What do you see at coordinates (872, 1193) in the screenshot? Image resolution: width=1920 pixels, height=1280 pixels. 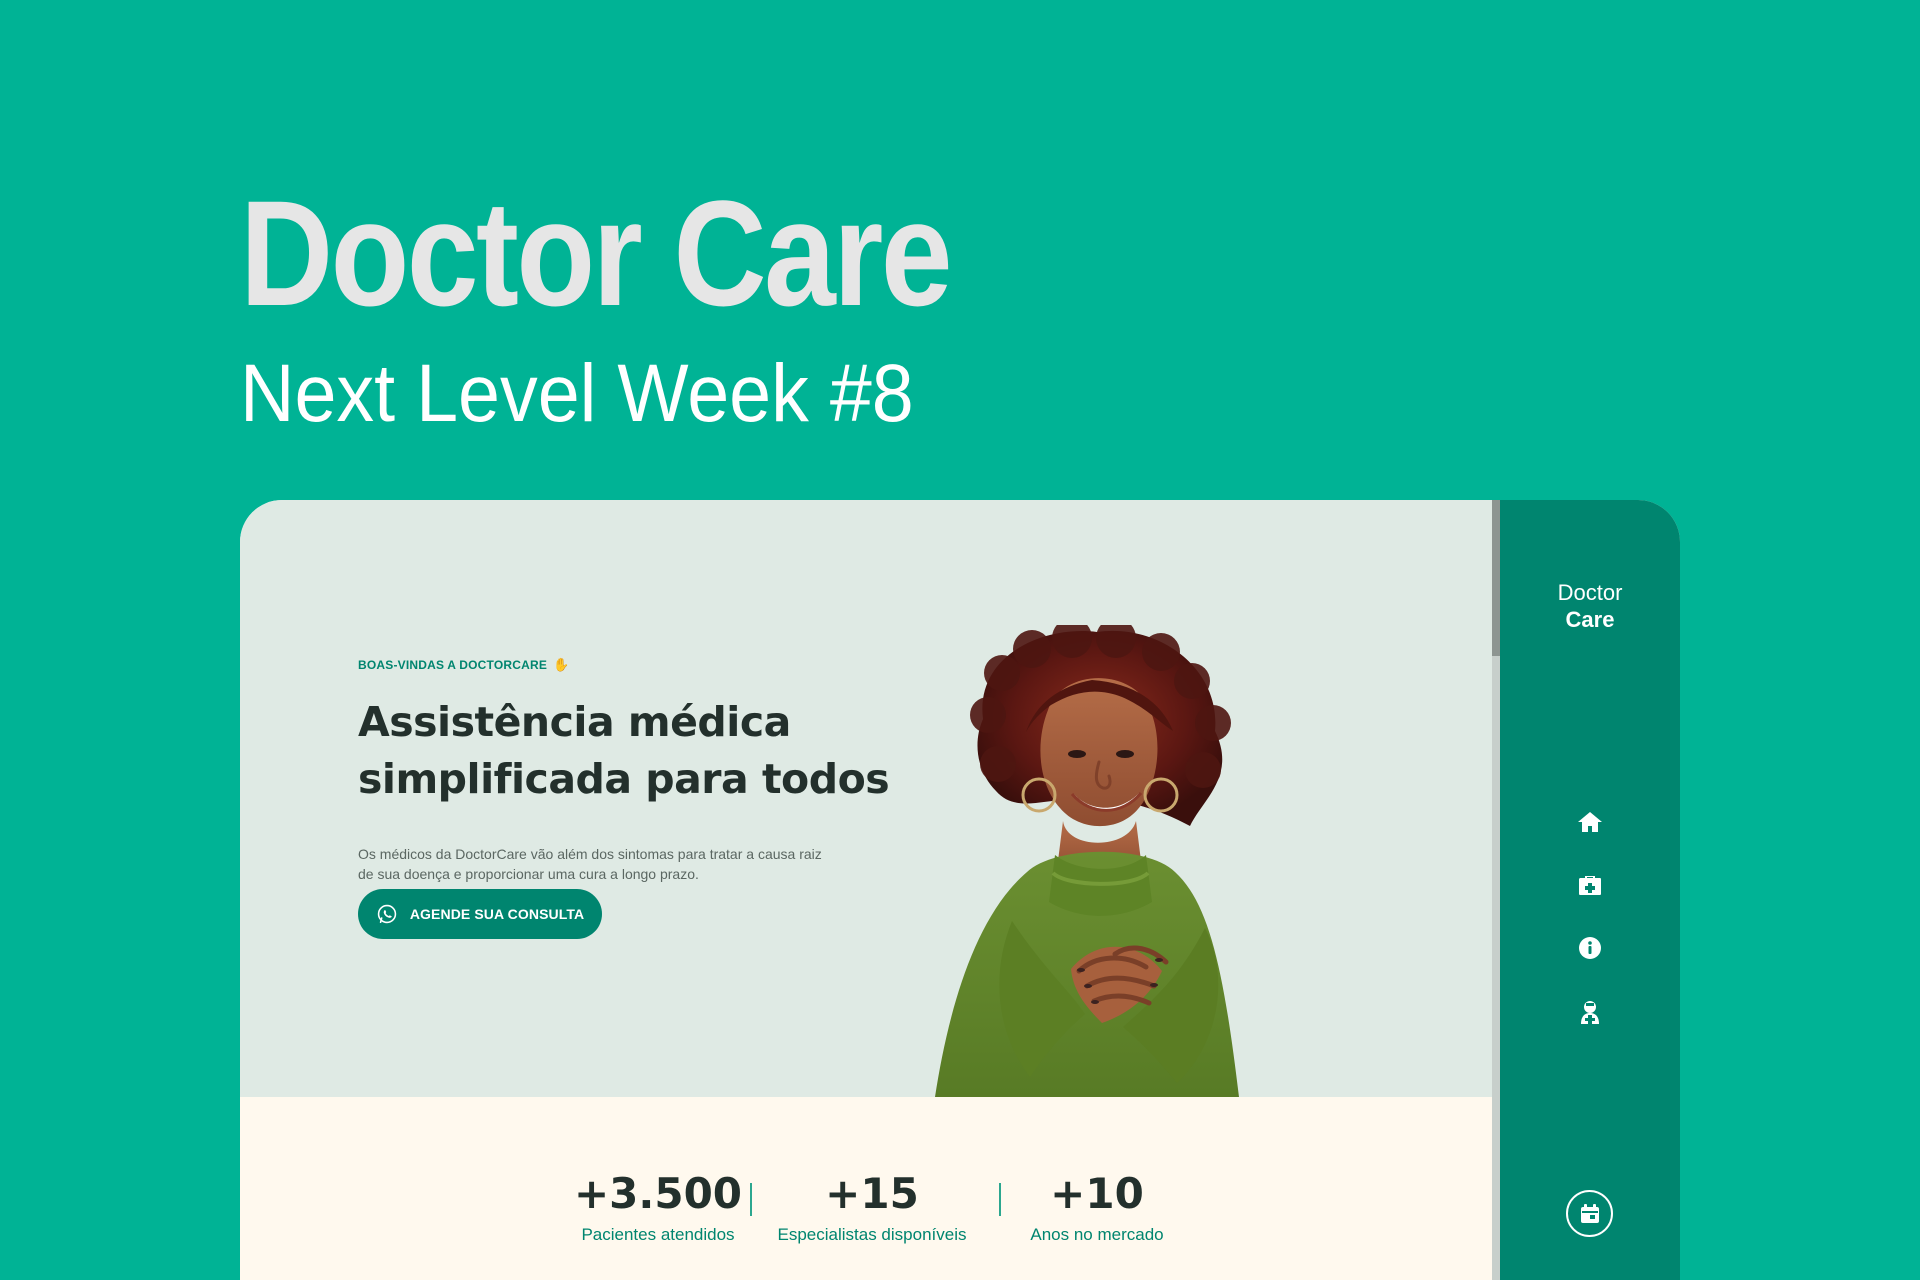 I see `stat-specialists-value: +15` at bounding box center [872, 1193].